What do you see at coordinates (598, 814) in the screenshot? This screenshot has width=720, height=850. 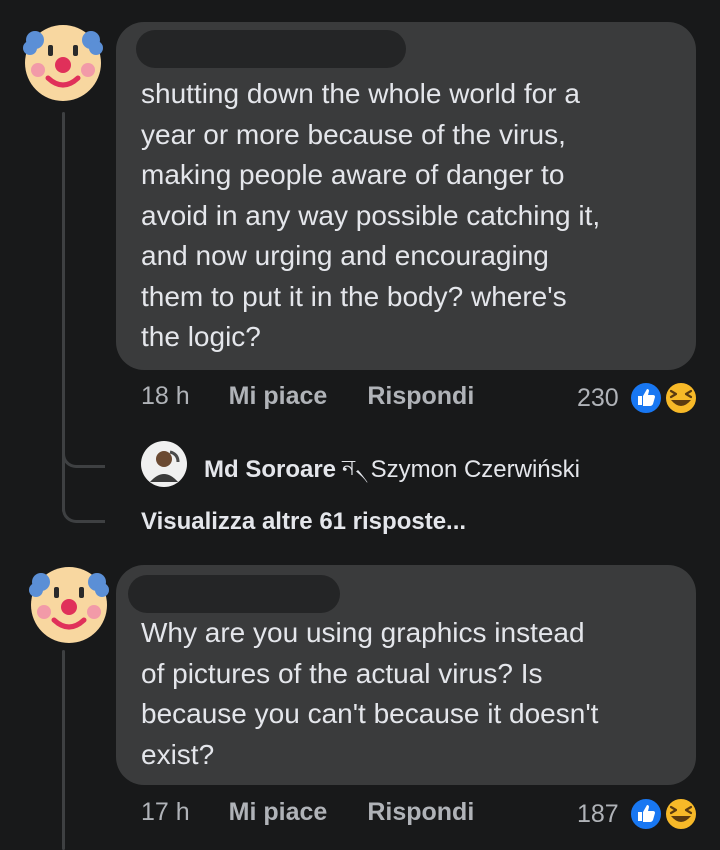 I see `reaction-count: 187` at bounding box center [598, 814].